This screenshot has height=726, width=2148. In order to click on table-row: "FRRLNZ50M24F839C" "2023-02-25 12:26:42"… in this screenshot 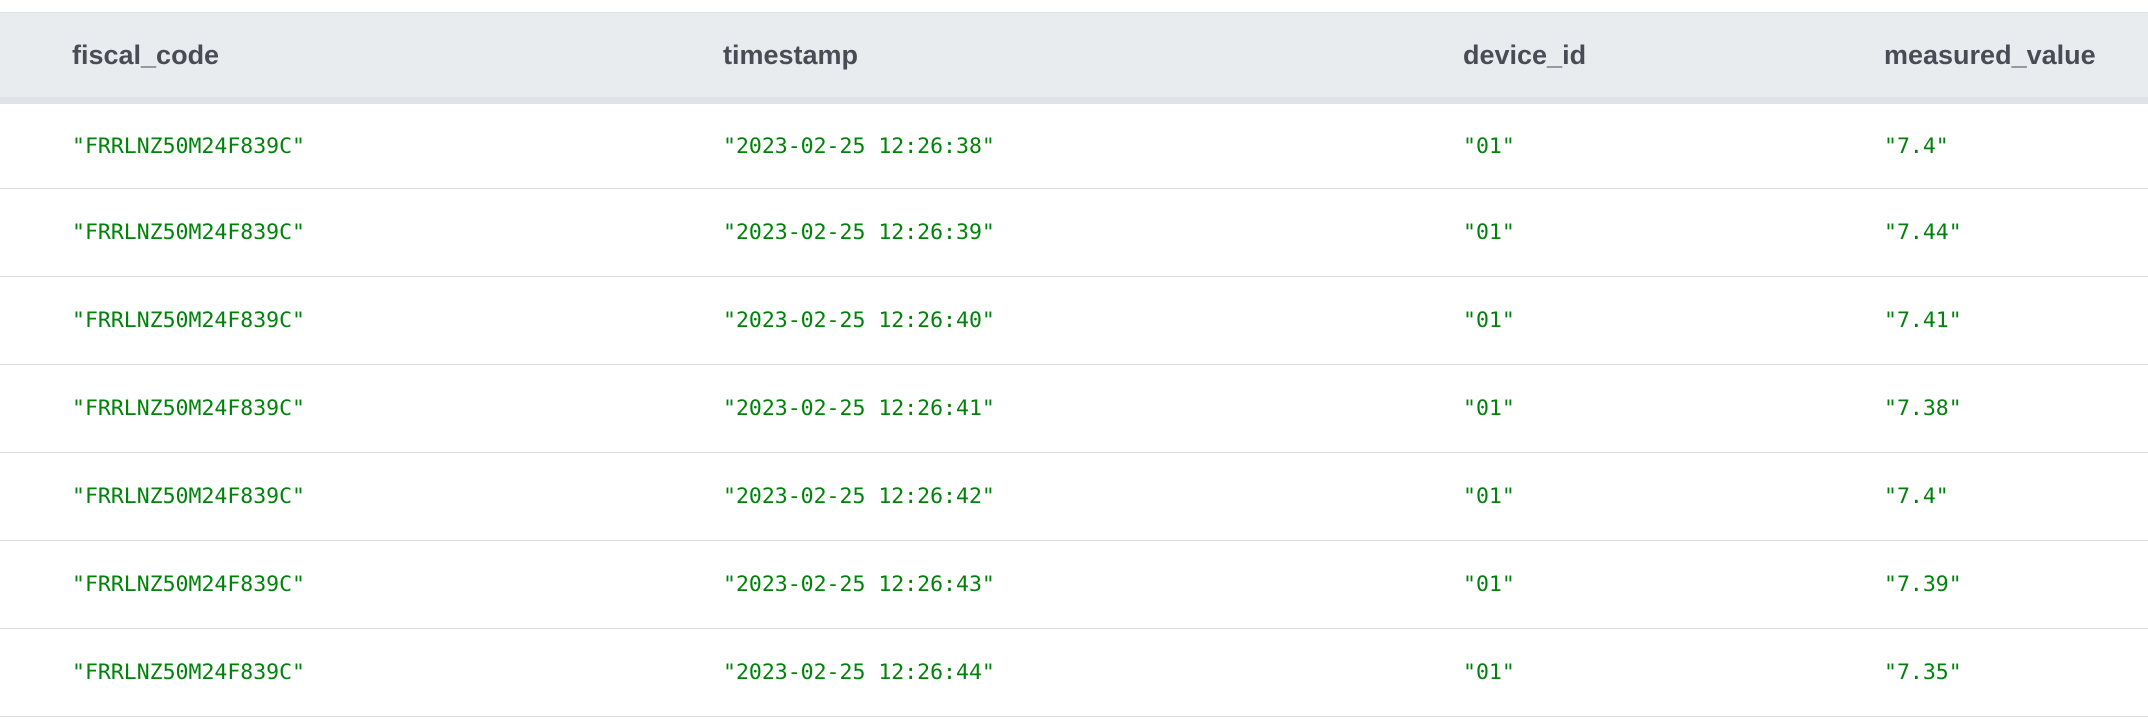, I will do `click(1074, 497)`.